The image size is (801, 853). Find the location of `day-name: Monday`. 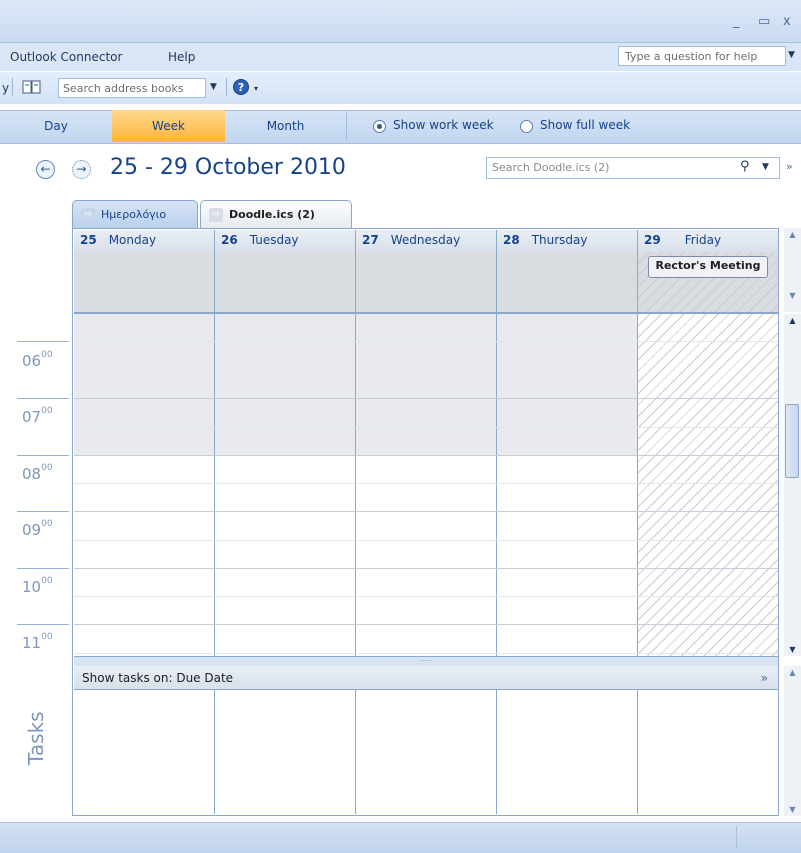

day-name: Monday is located at coordinates (132, 240).